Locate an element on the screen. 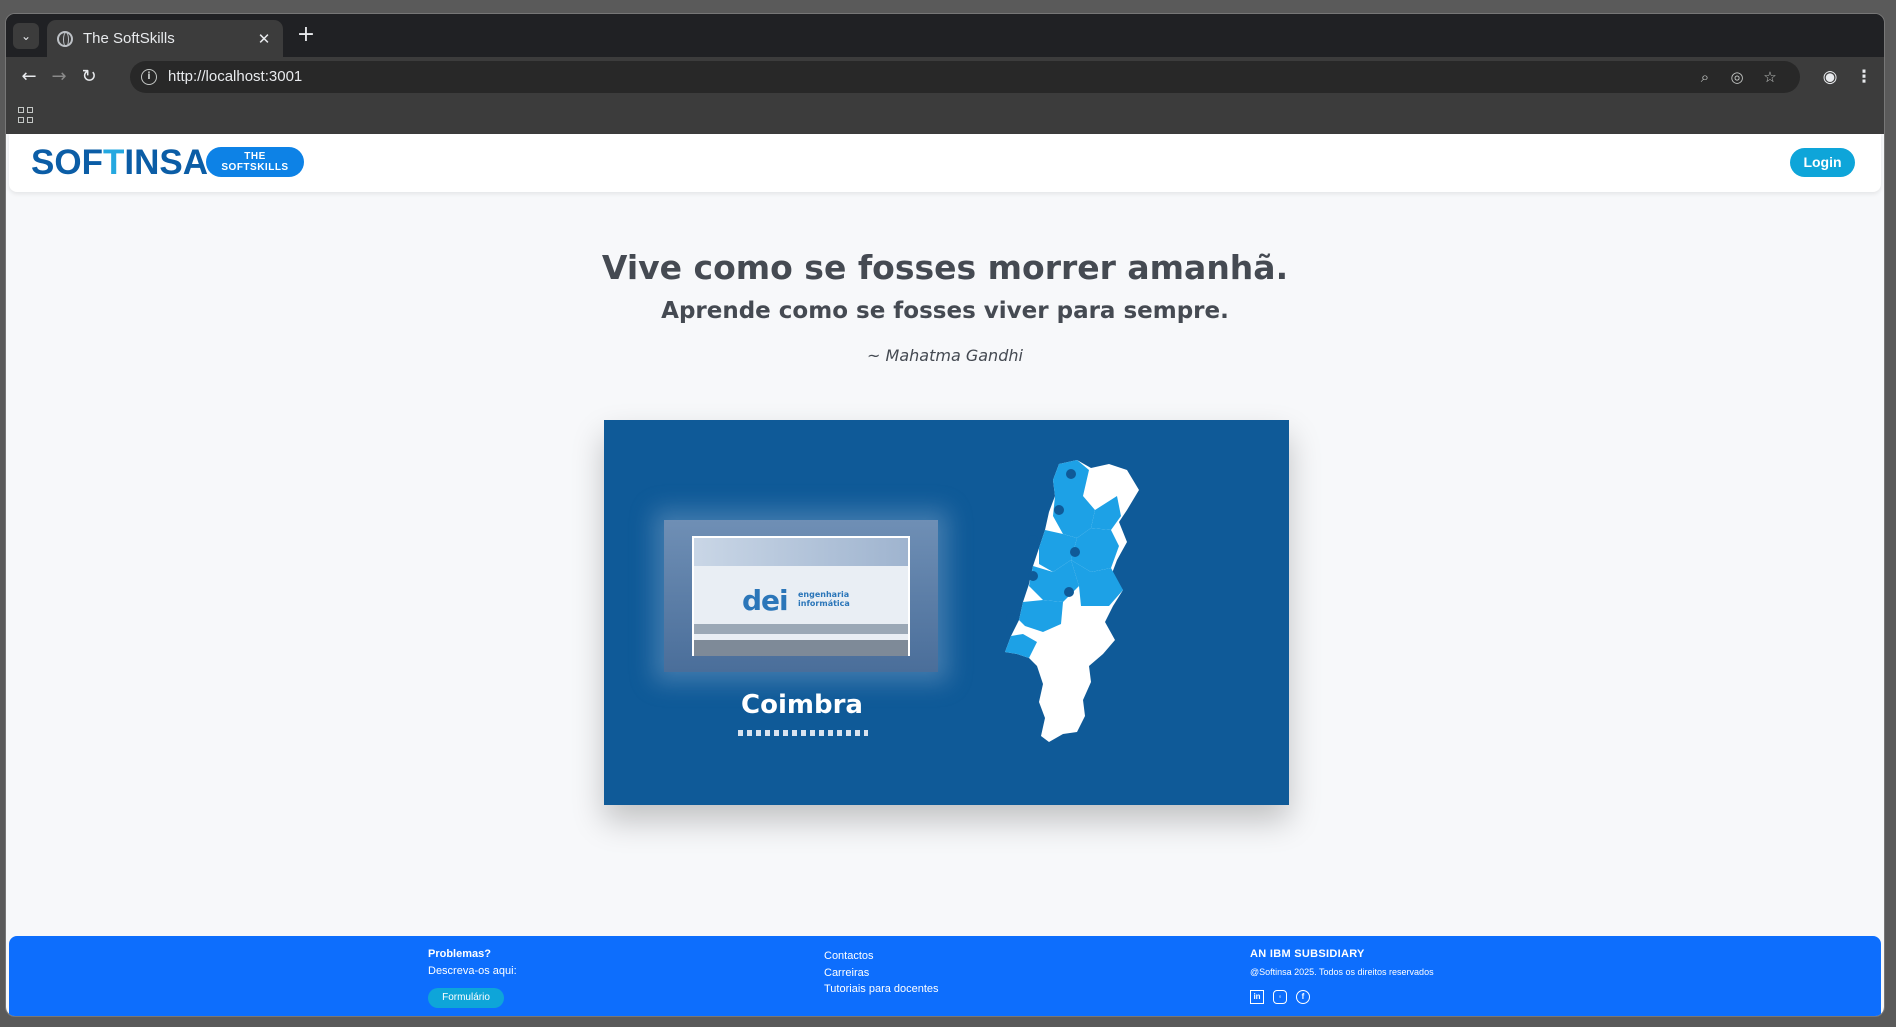 This screenshot has height=1027, width=1896. new-tab-button: + is located at coordinates (306, 36).